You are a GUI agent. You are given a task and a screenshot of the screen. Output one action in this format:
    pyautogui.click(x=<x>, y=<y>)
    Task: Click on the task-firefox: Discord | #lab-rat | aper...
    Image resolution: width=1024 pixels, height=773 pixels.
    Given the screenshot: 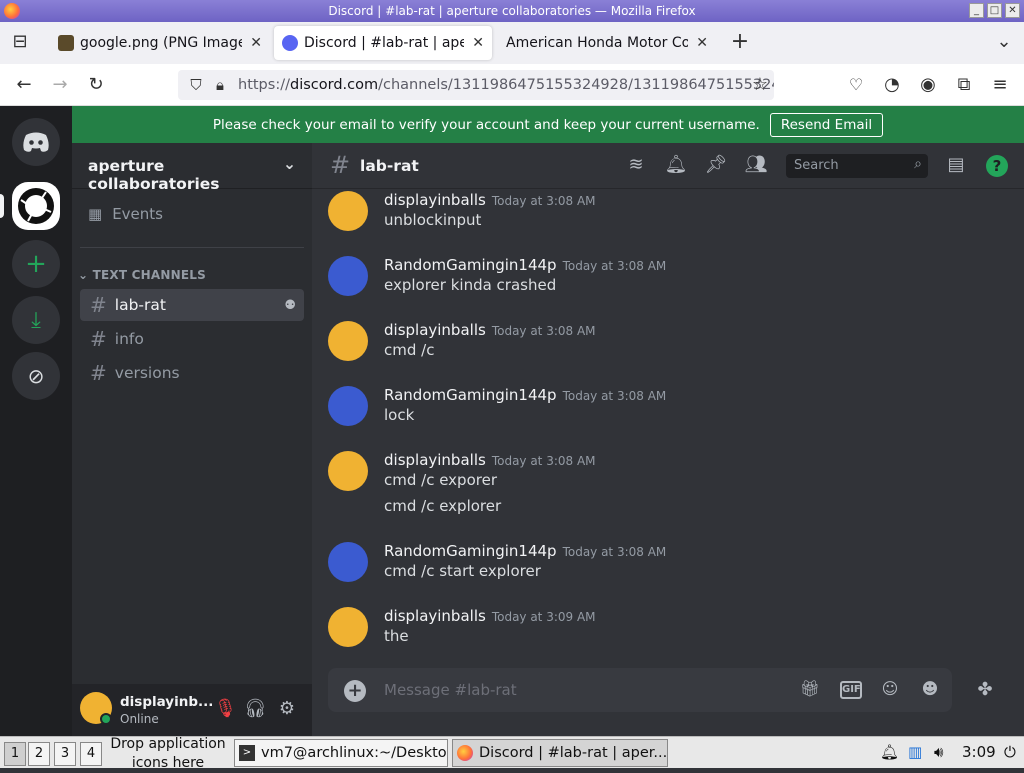 What is the action you would take?
    pyautogui.click(x=560, y=753)
    